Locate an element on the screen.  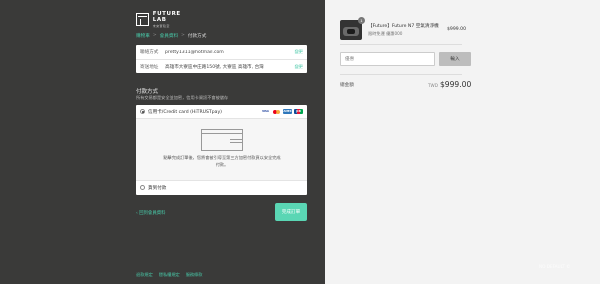
apply-promo-button: 輸入 is located at coordinates (455, 59).